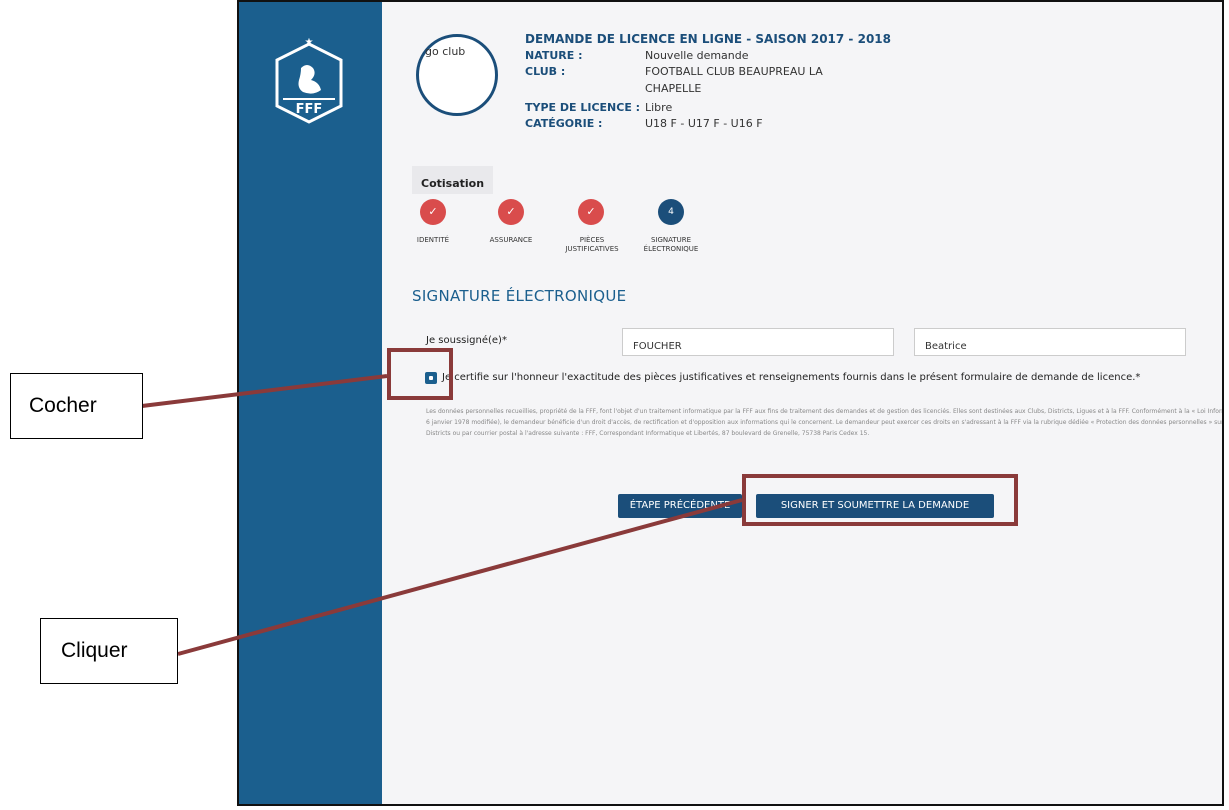 The image size is (1229, 810). I want to click on annotation-cliquer: Cliquer, so click(109, 651).